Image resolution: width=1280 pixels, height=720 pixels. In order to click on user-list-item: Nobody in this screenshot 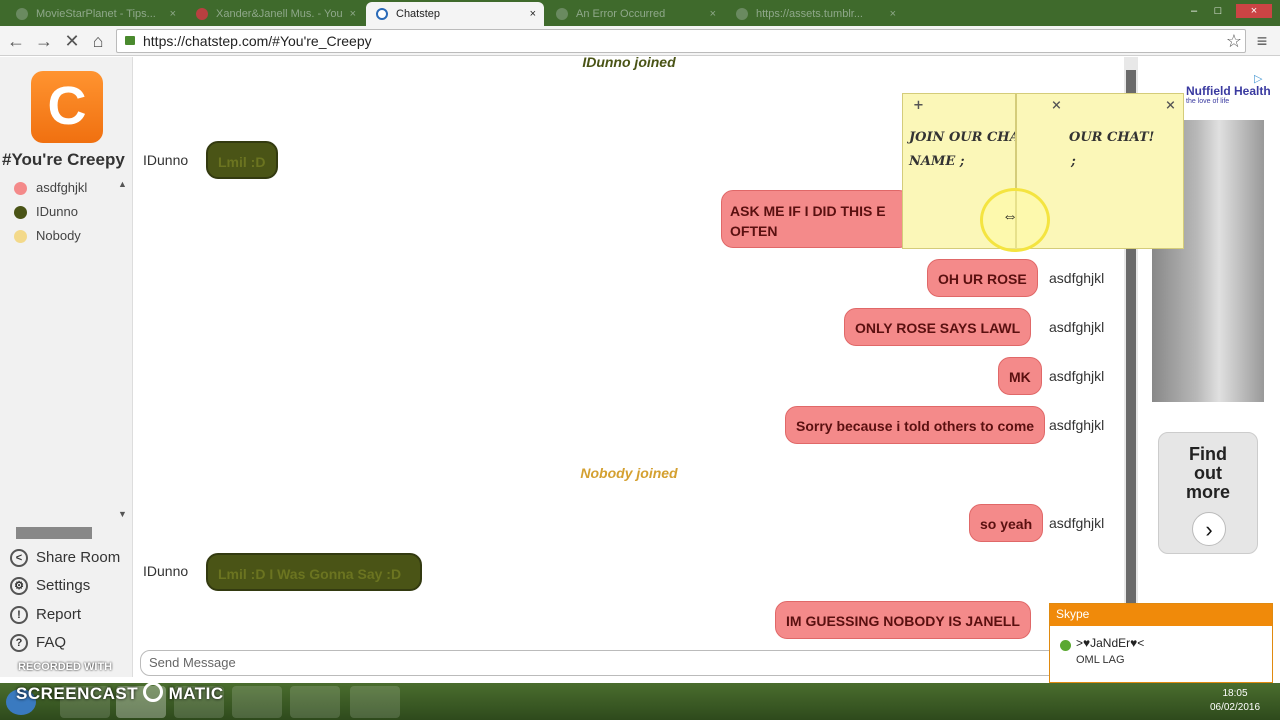, I will do `click(47, 236)`.